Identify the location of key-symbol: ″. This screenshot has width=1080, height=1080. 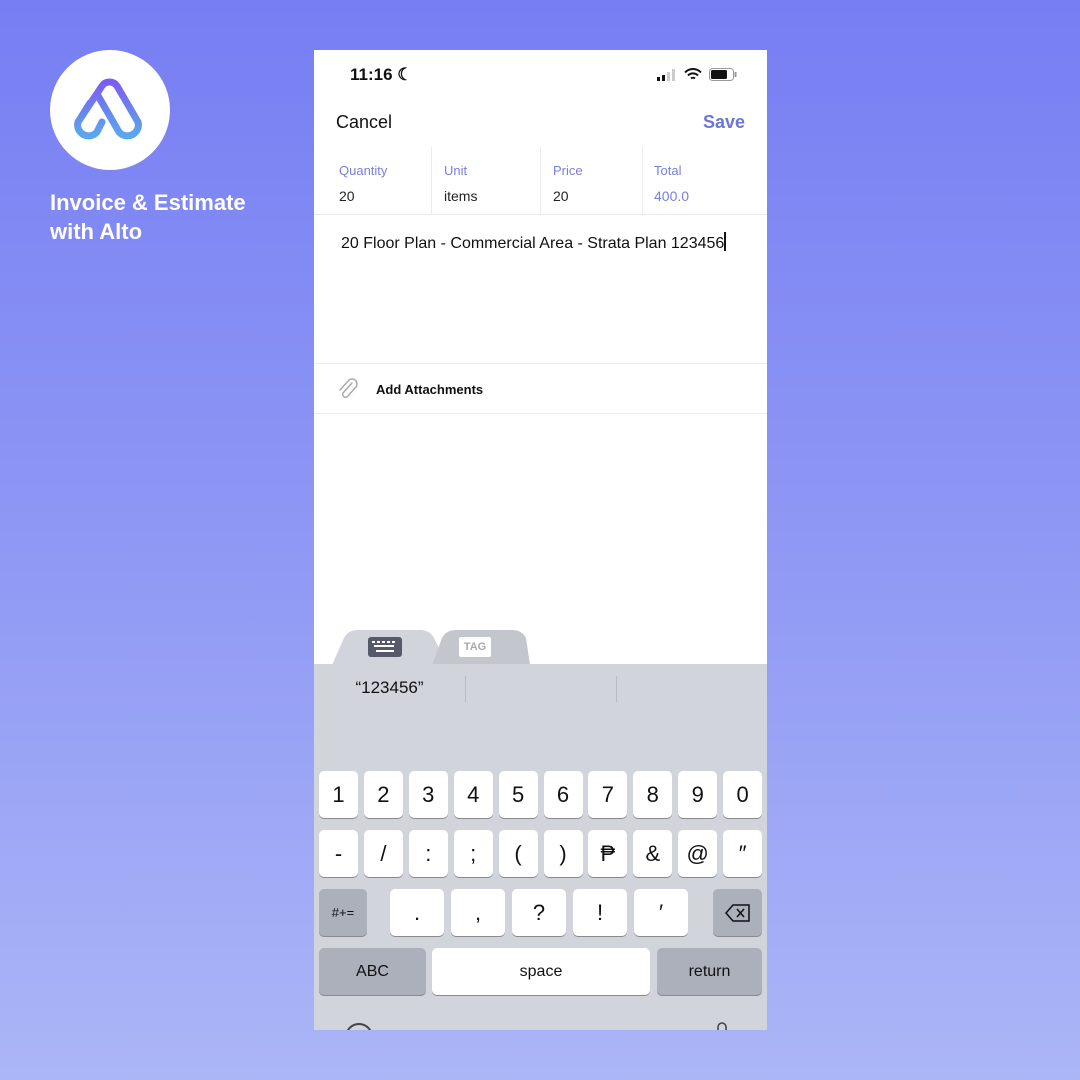
(743, 853).